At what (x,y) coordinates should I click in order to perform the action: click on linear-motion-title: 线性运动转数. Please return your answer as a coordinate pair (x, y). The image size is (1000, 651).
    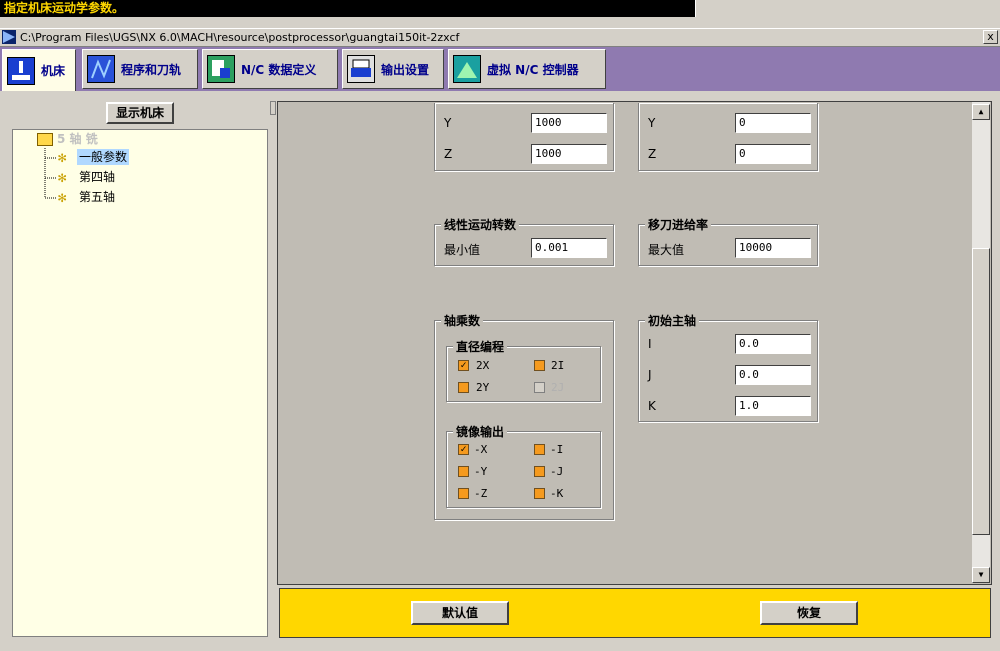
    Looking at the image, I should click on (480, 224).